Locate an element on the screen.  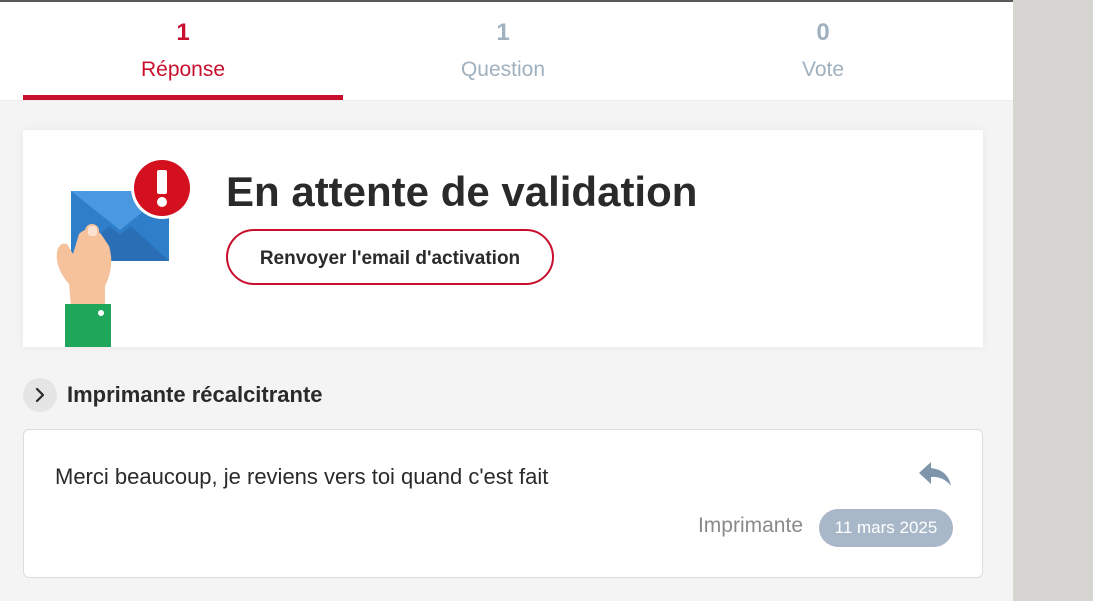
validation-title: En attente de validation is located at coordinates (462, 191).